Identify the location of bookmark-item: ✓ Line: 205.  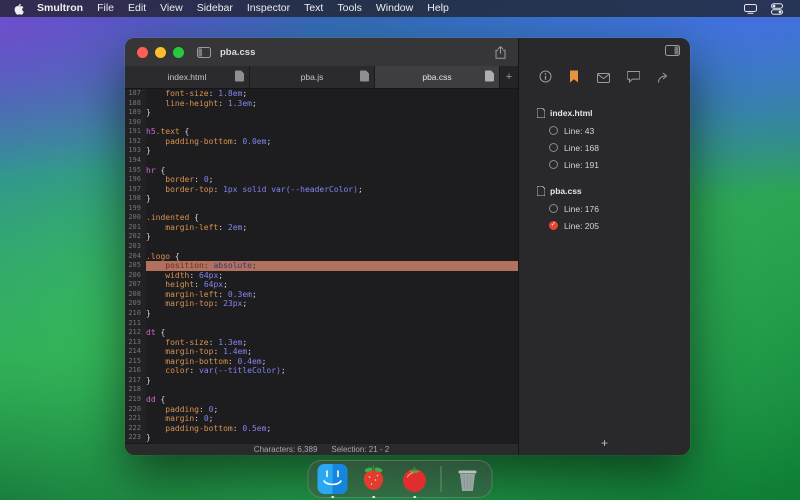
(604, 225).